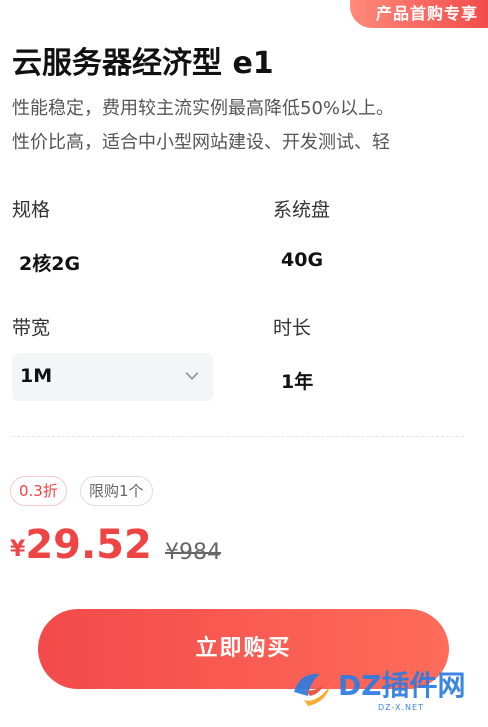 This screenshot has height=727, width=488. Describe the element at coordinates (143, 63) in the screenshot. I see `product-title: 云服务器经济型 e1` at that location.